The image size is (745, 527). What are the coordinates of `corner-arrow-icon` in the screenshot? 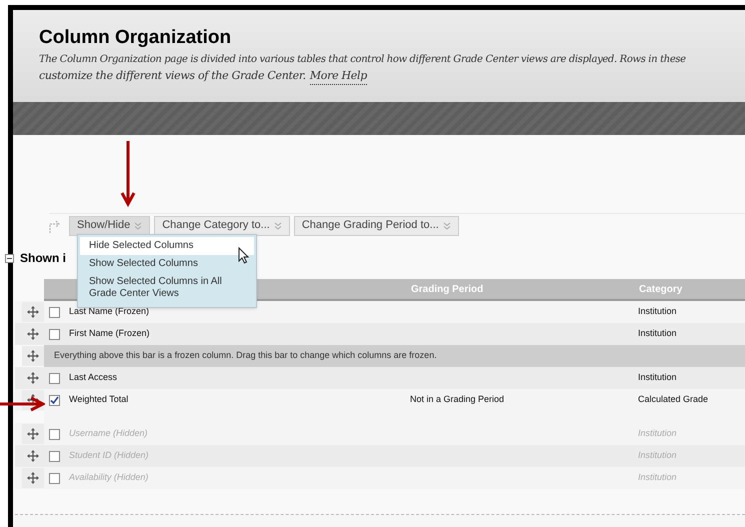 It's located at (55, 225).